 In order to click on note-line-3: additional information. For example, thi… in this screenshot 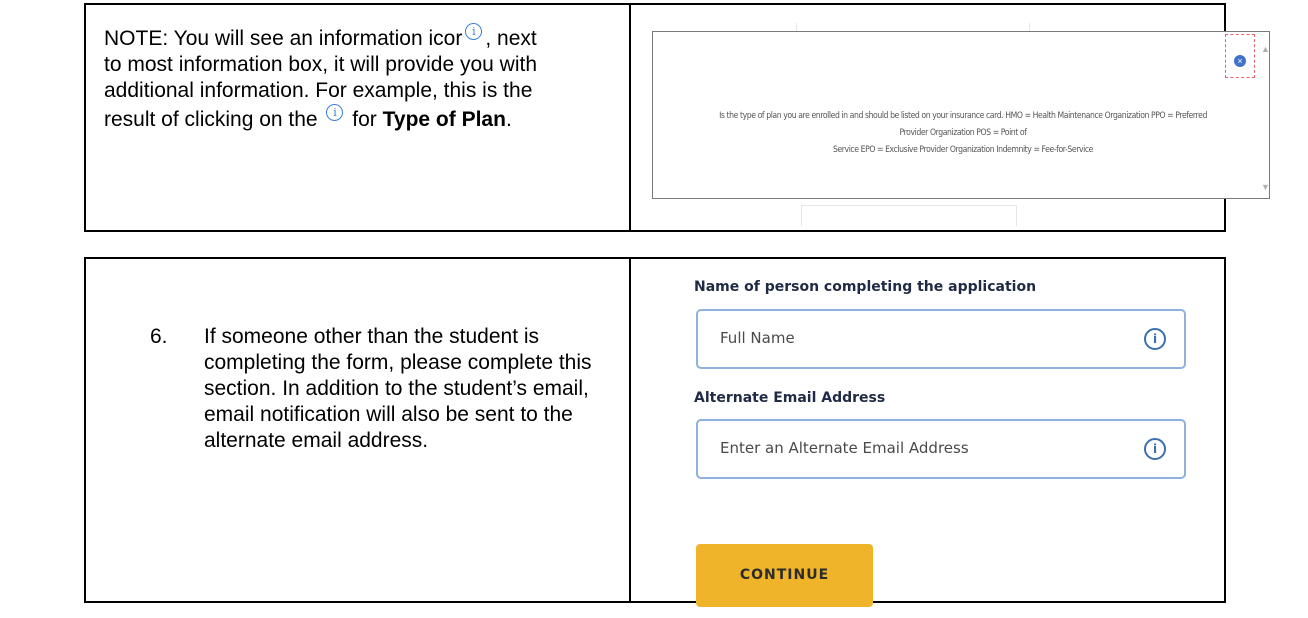, I will do `click(318, 90)`.